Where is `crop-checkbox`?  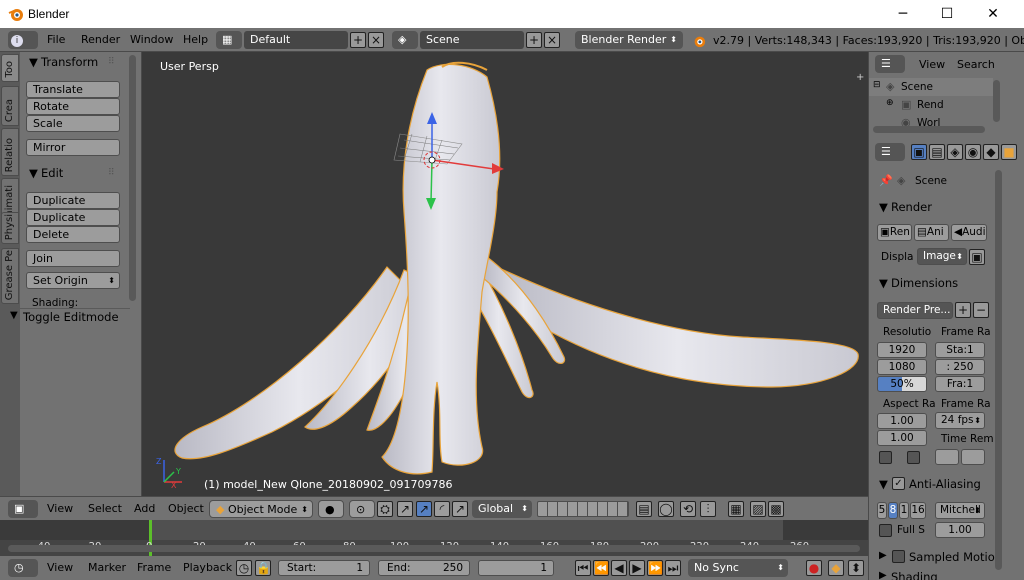
crop-checkbox is located at coordinates (913, 457).